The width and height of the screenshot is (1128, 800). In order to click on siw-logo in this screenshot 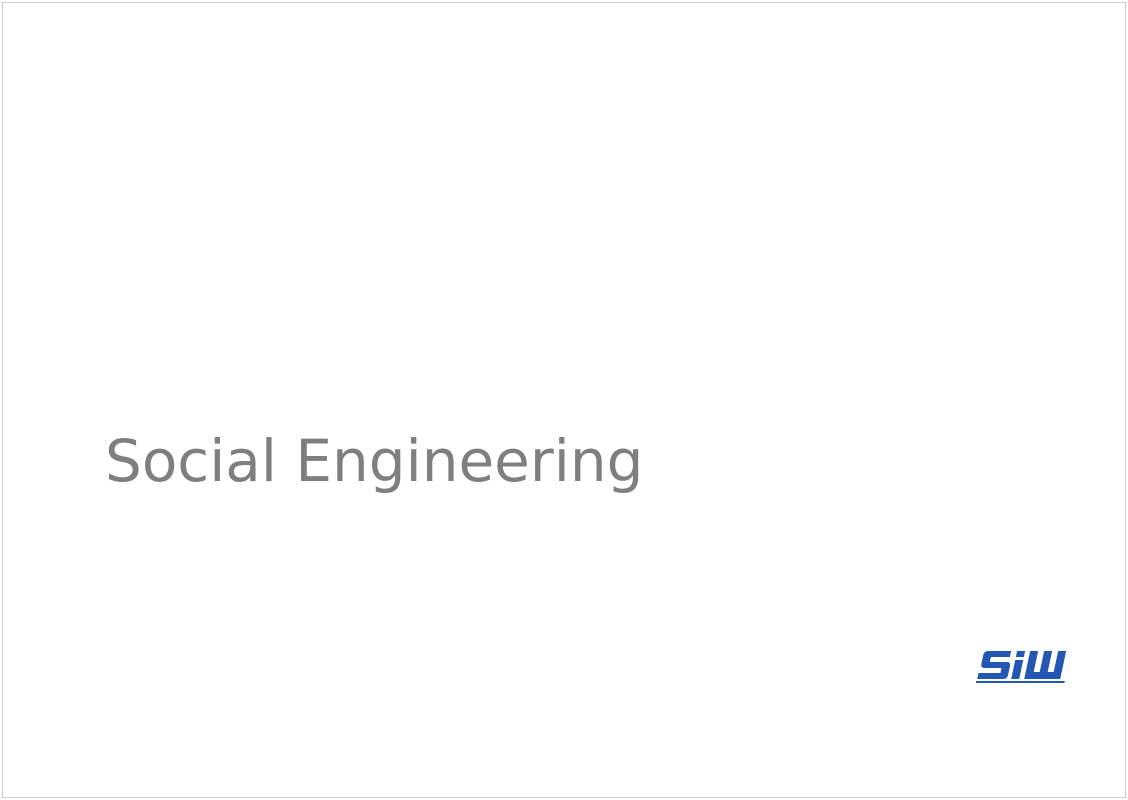, I will do `click(1027, 665)`.